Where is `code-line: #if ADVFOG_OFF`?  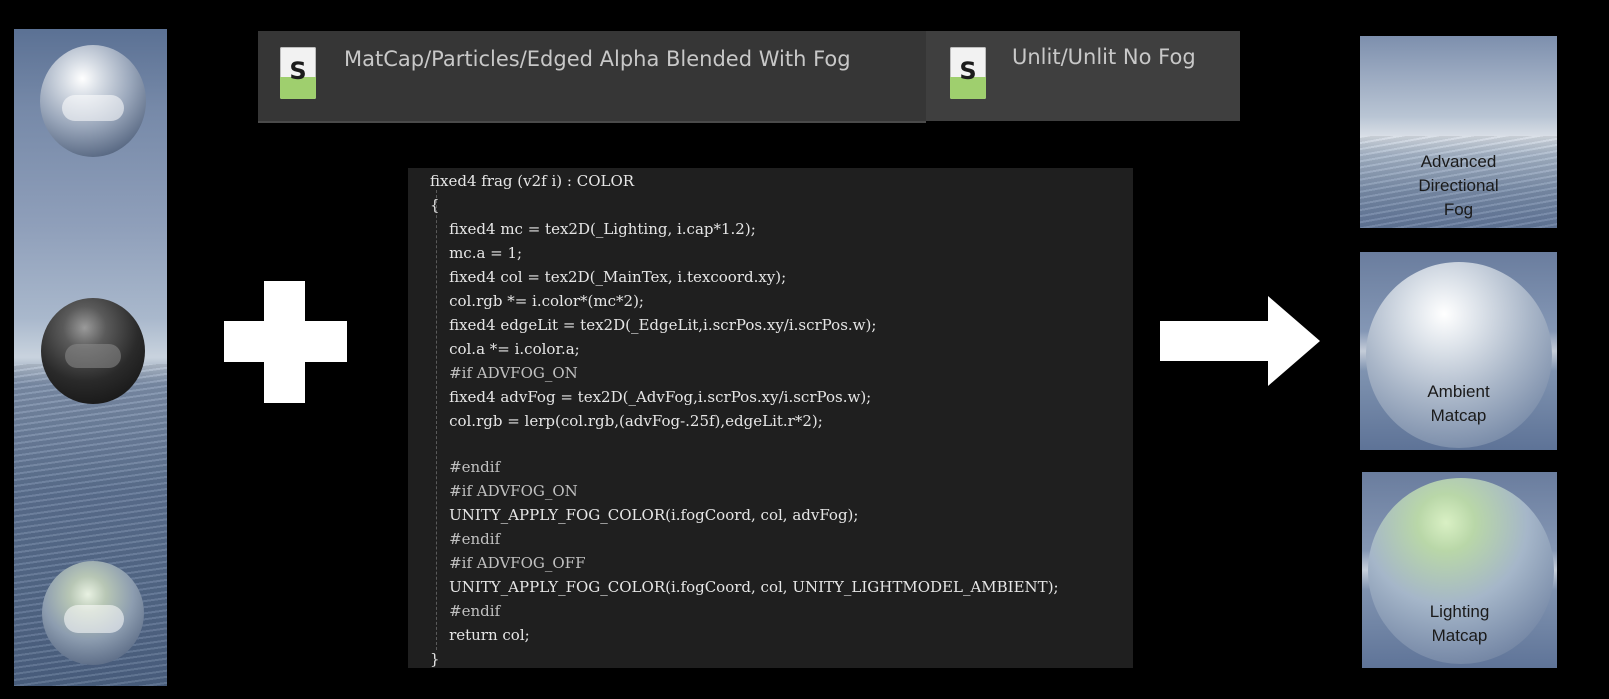
code-line: #if ADVFOG_OFF is located at coordinates (508, 563).